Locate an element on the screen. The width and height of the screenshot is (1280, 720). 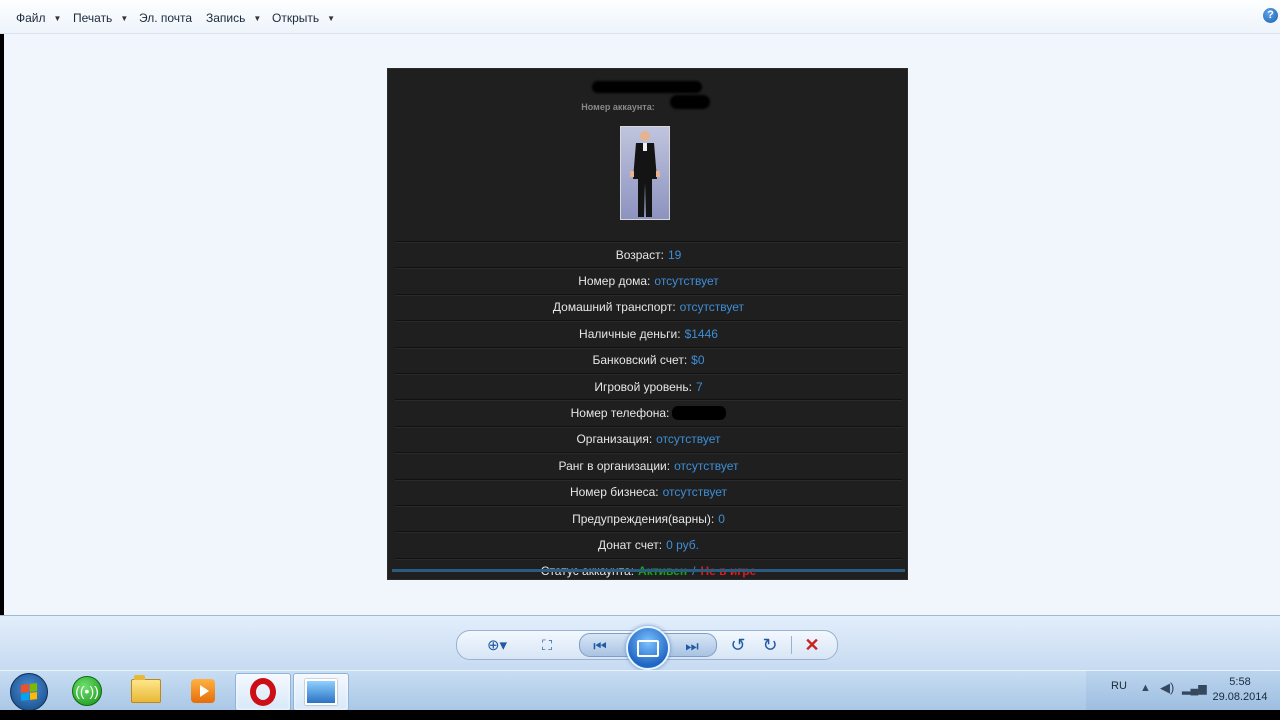
taskbar: ((•)) RU ▲ ◀) ▂▄▆ 5:58 29.08.2014 is located at coordinates (640, 690).